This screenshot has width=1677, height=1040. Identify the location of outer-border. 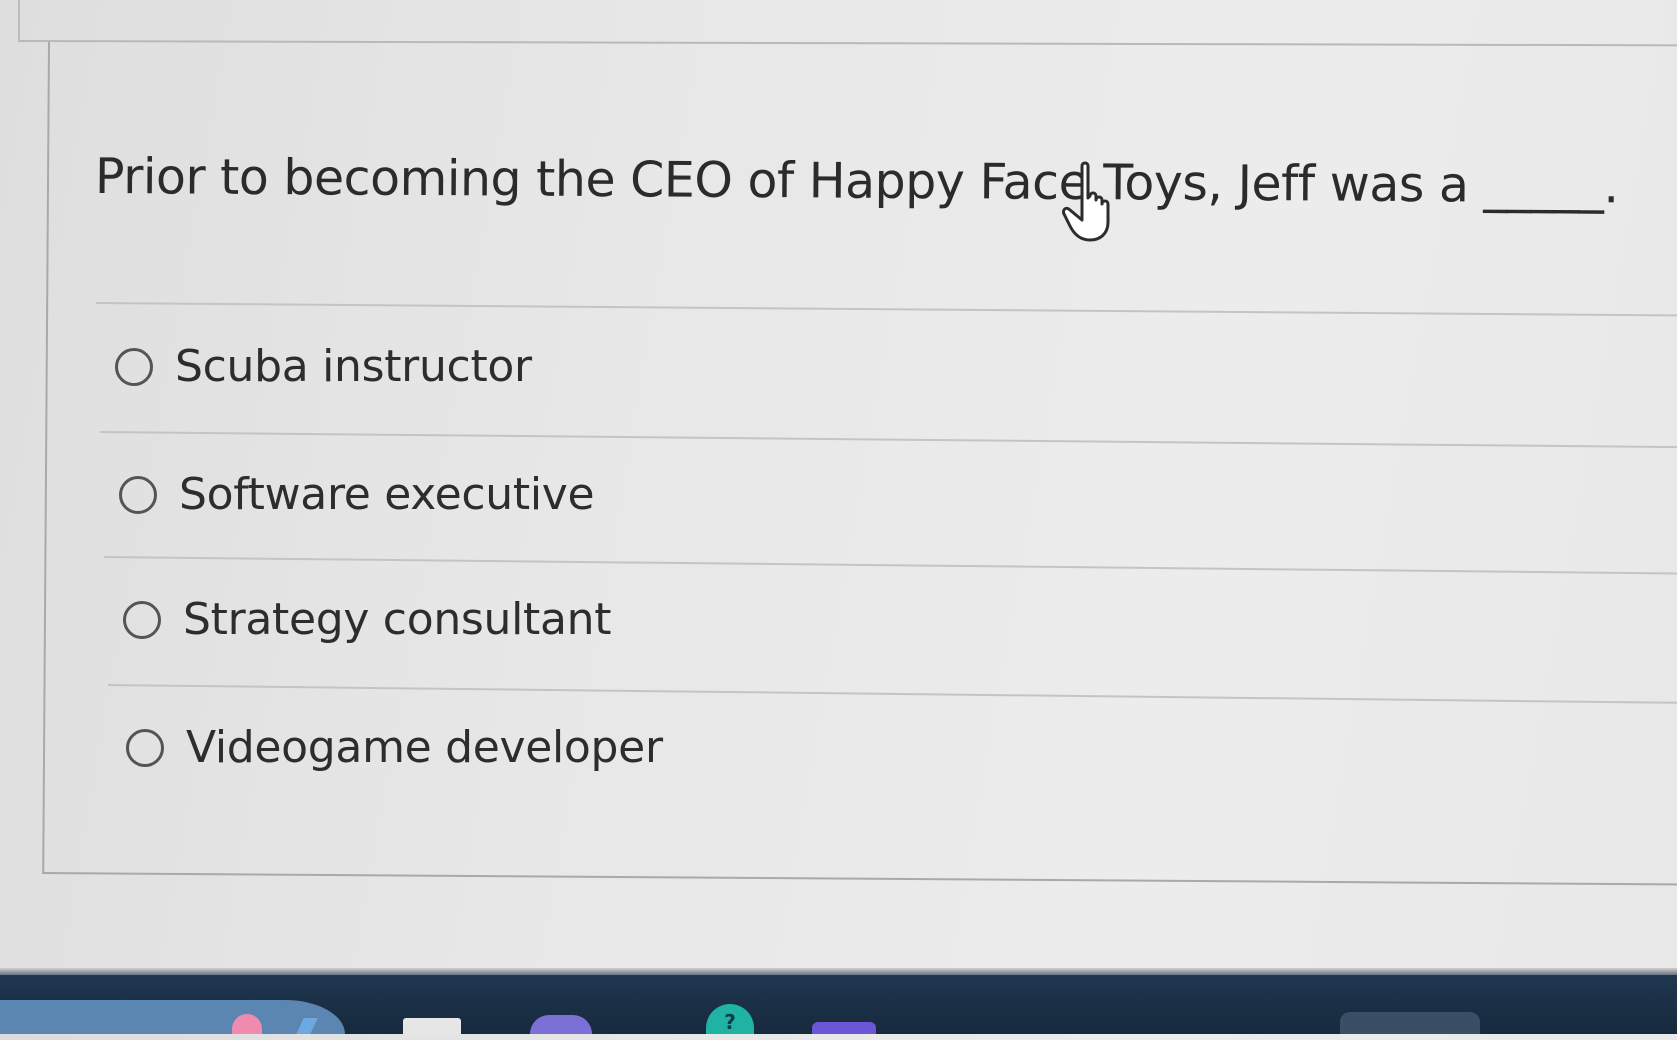
(19, 21).